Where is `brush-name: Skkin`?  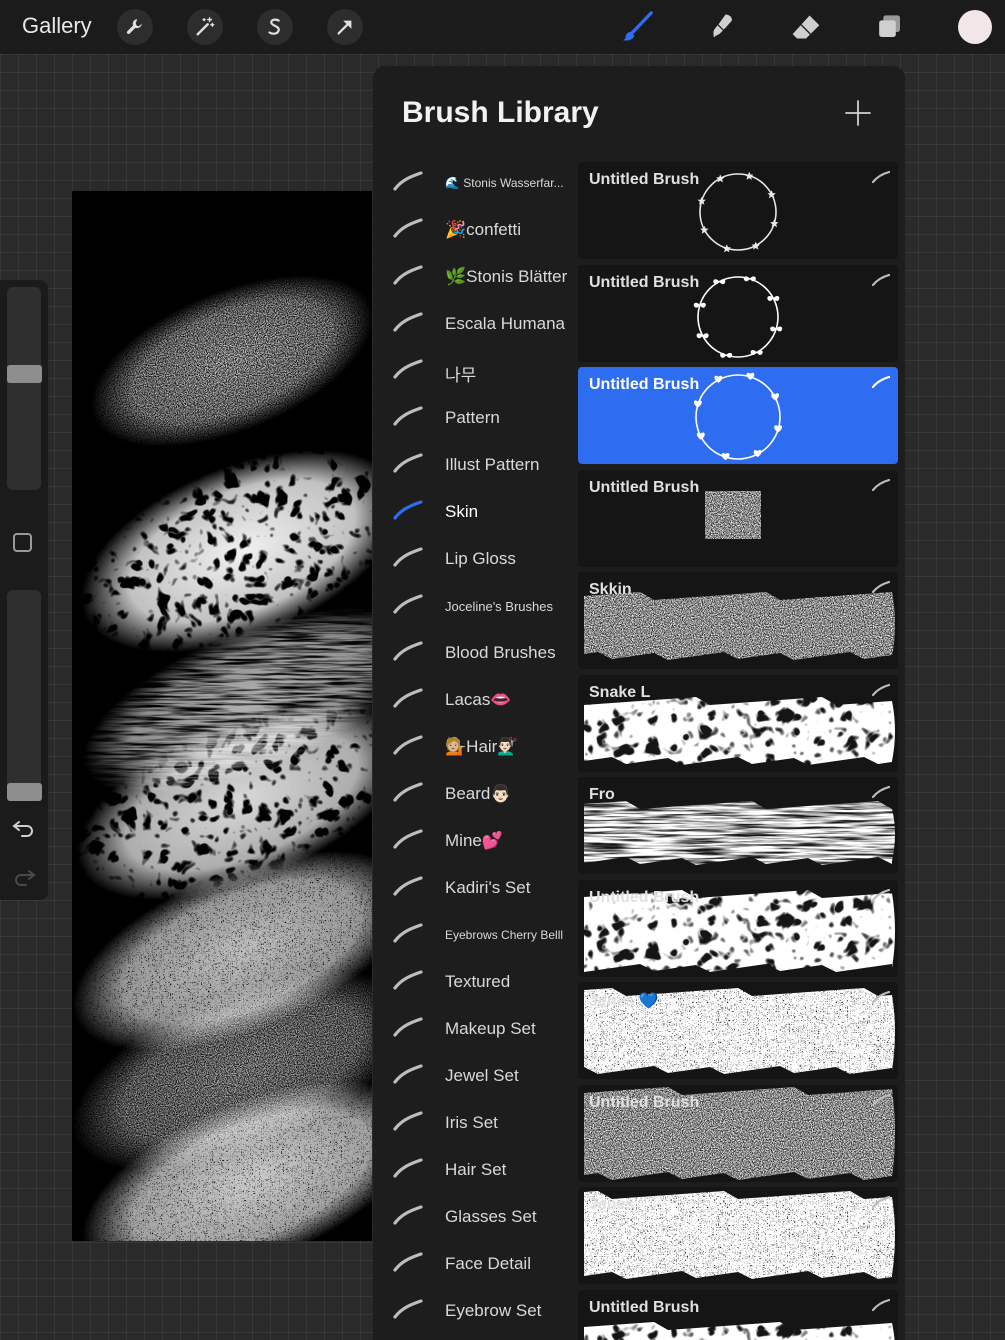 brush-name: Skkin is located at coordinates (610, 589).